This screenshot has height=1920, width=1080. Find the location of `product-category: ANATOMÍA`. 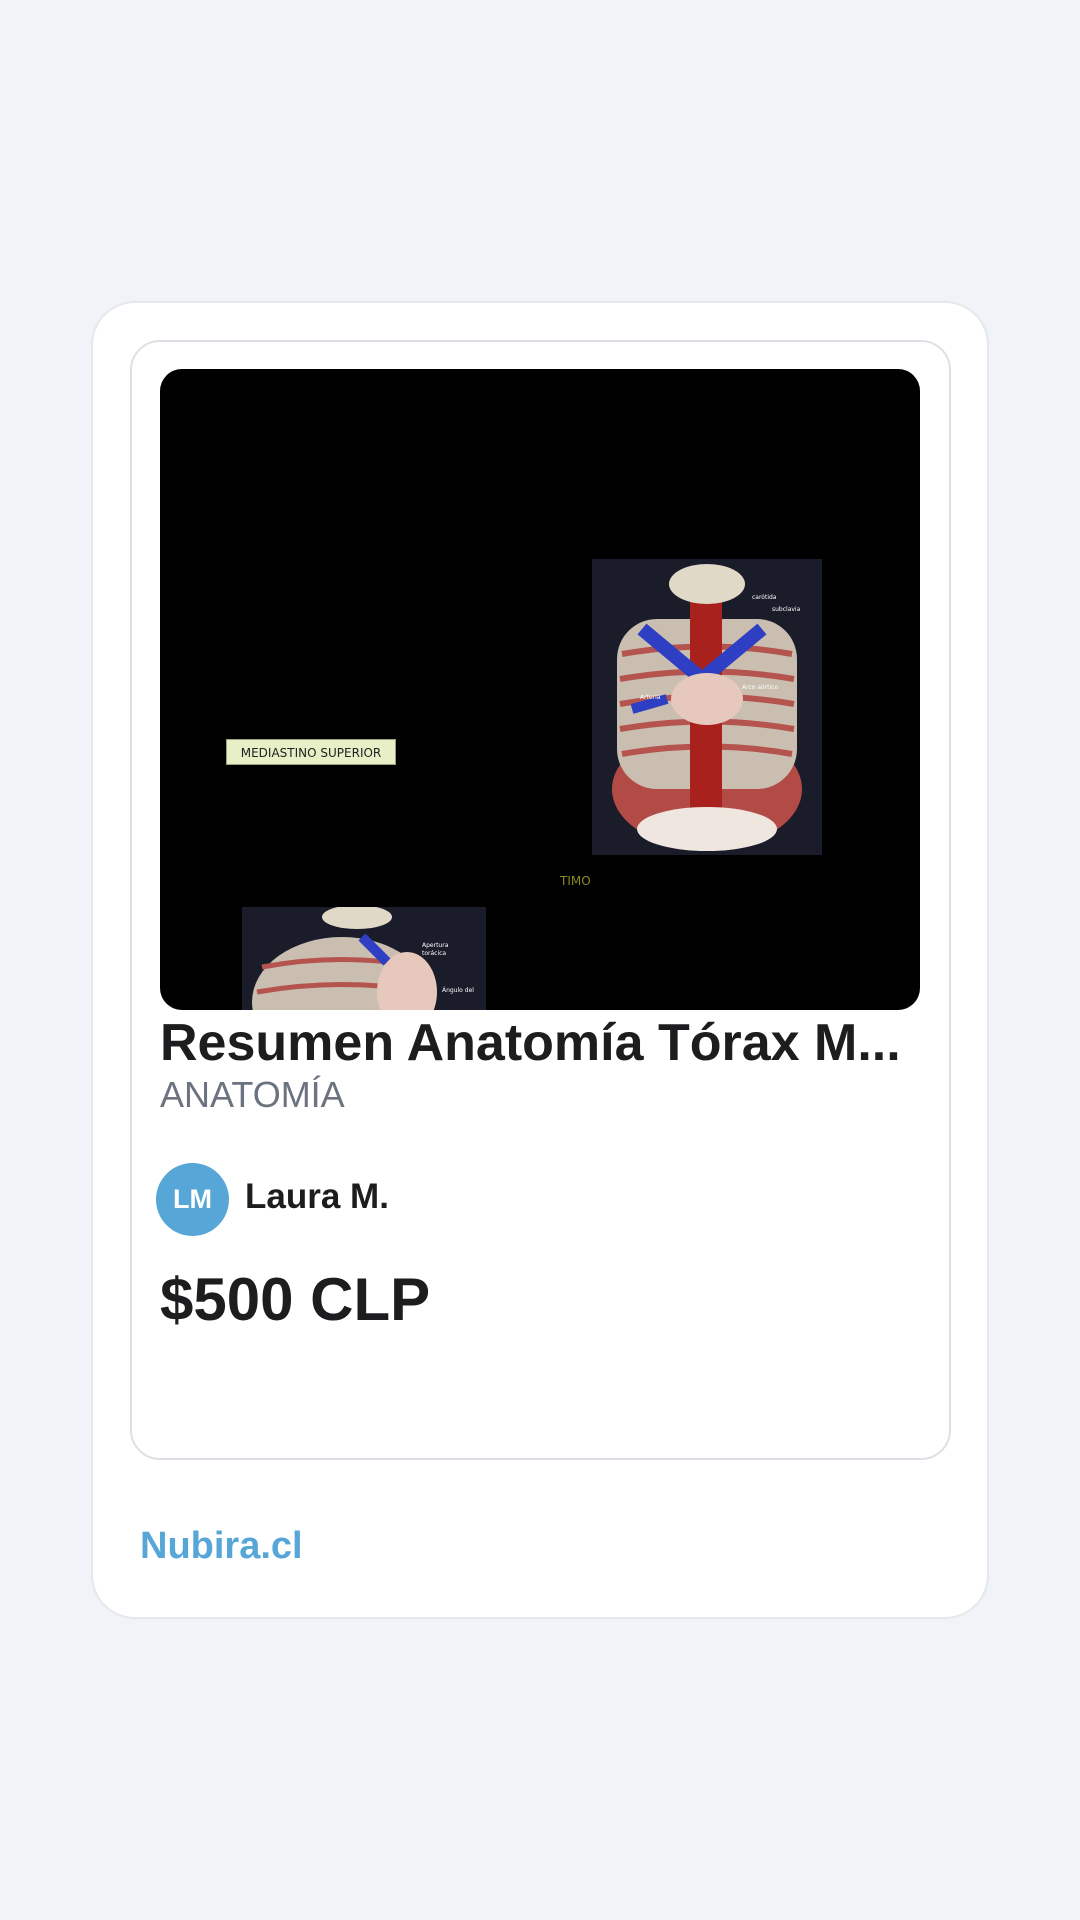

product-category: ANATOMÍA is located at coordinates (252, 1094).